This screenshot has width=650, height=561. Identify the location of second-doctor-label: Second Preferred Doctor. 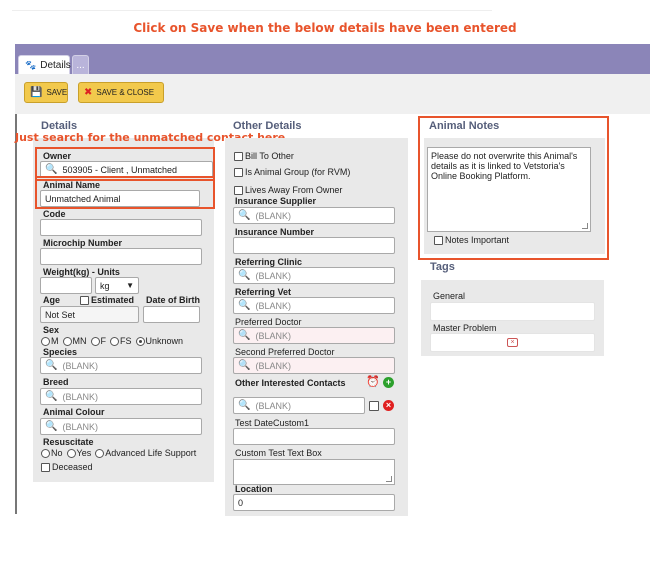
(285, 352).